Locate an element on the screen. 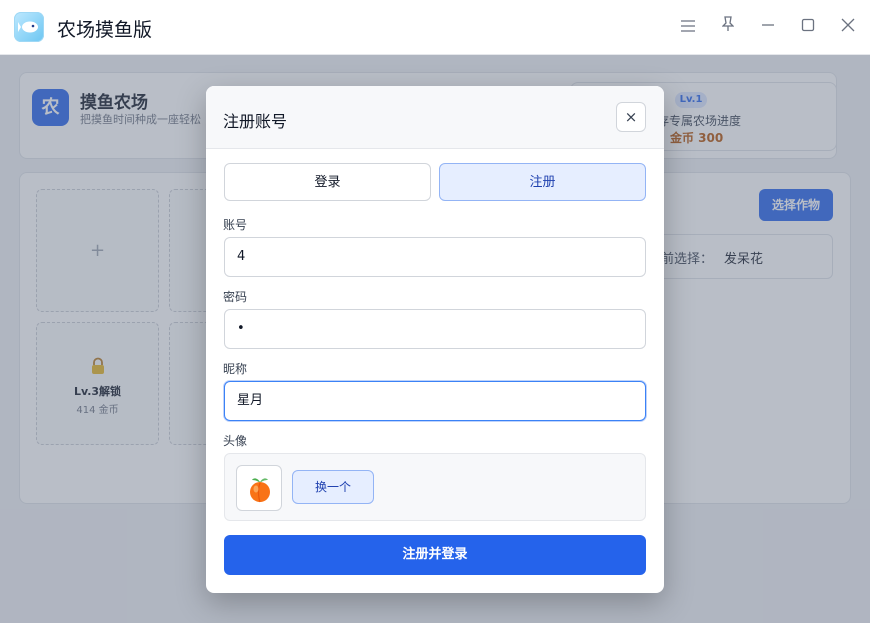  avatar-label: 头像 is located at coordinates (235, 441).